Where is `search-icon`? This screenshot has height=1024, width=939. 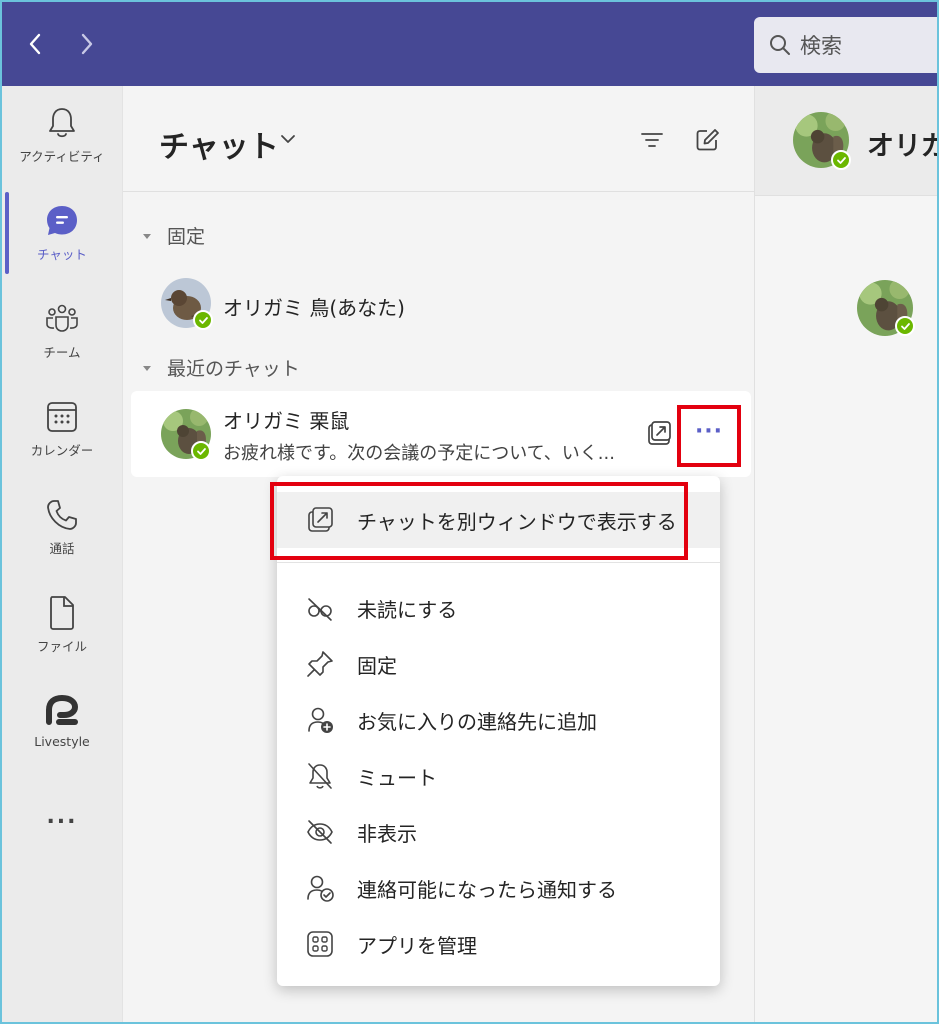 search-icon is located at coordinates (780, 45).